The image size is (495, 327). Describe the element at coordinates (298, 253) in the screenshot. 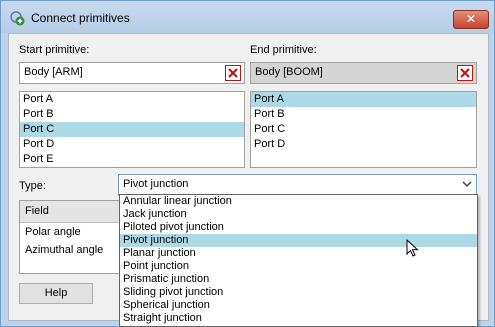

I see `dropdown-option: Planar junction` at that location.